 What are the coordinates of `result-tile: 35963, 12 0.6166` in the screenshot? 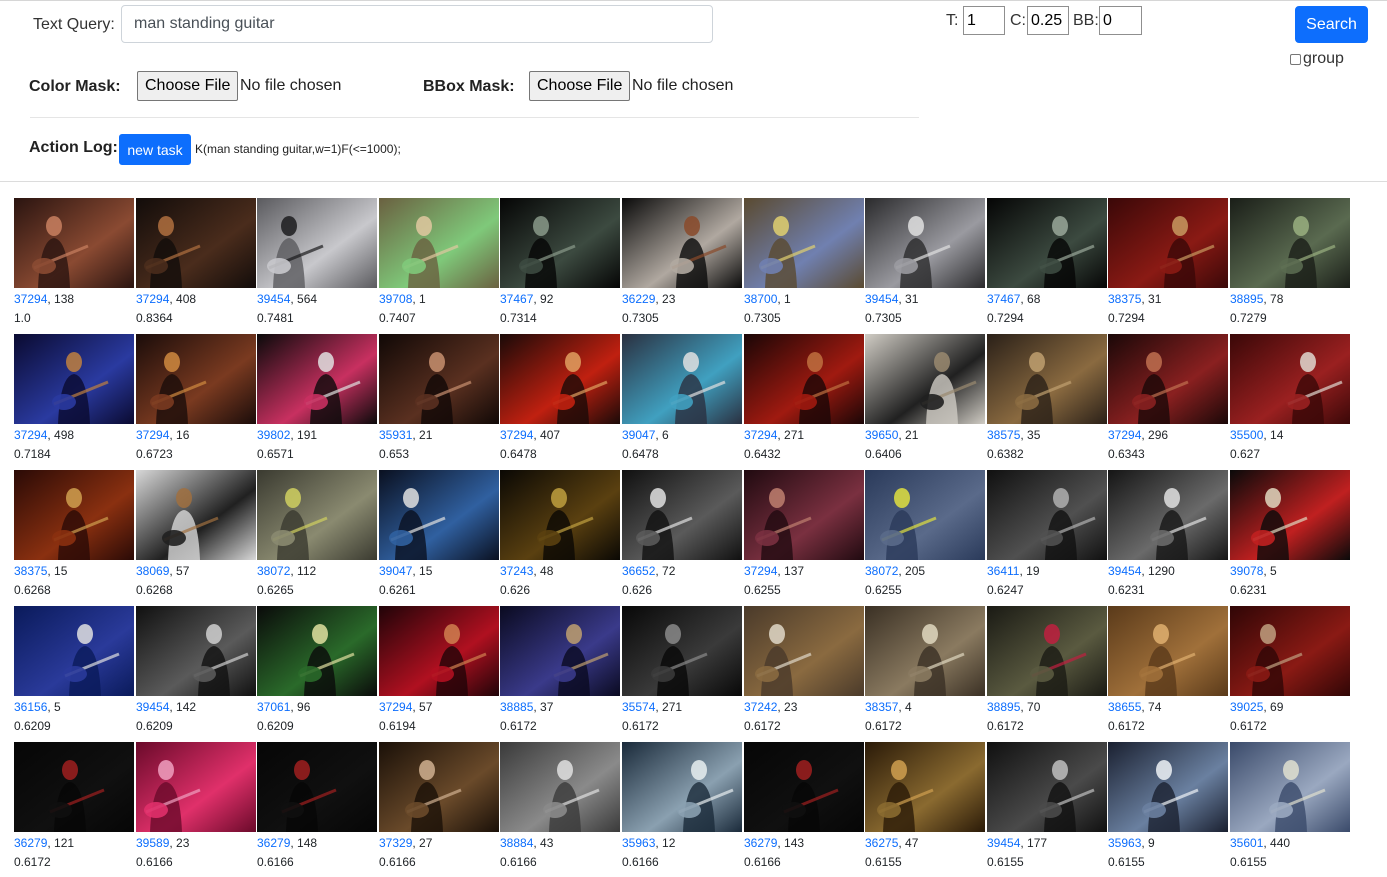 It's located at (682, 807).